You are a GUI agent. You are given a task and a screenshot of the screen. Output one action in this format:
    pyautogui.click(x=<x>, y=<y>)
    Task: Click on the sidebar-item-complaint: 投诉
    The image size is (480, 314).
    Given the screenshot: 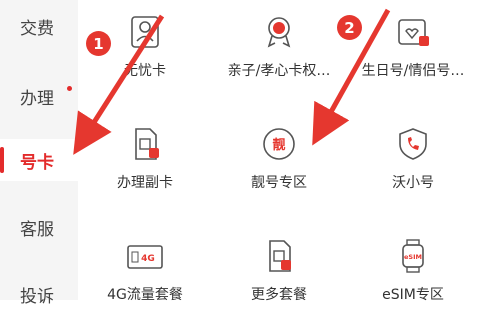 What is the action you would take?
    pyautogui.click(x=39, y=294)
    